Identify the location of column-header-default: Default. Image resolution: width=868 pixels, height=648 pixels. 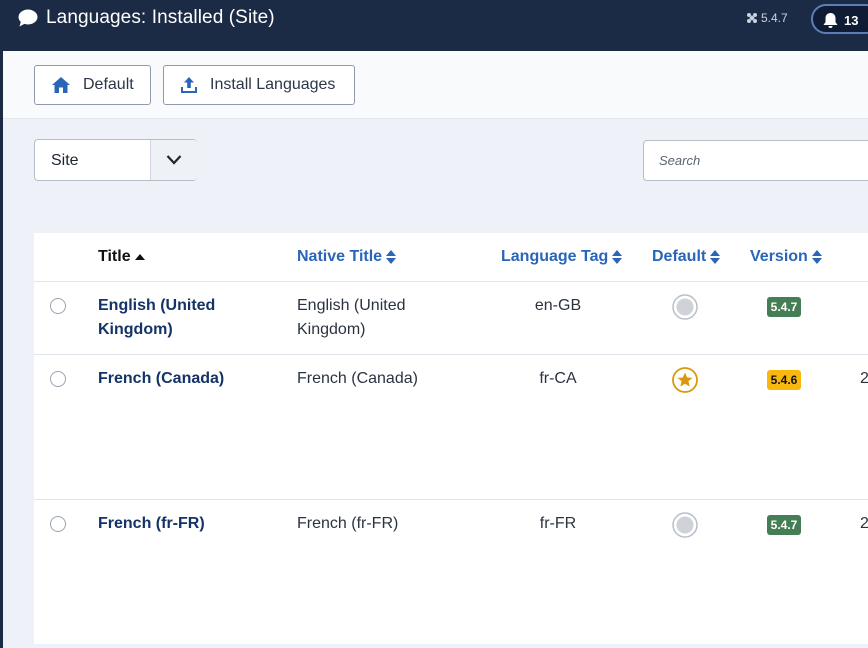
(686, 257).